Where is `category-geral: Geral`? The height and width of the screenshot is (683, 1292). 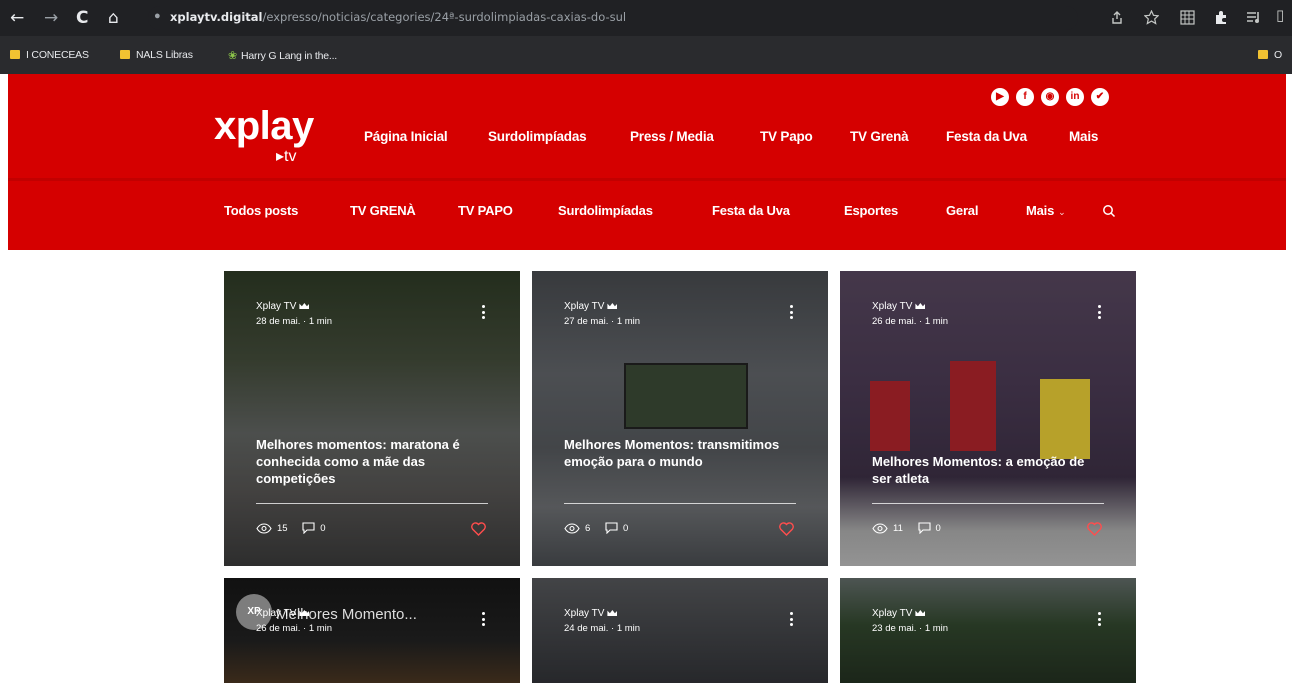 category-geral: Geral is located at coordinates (962, 210).